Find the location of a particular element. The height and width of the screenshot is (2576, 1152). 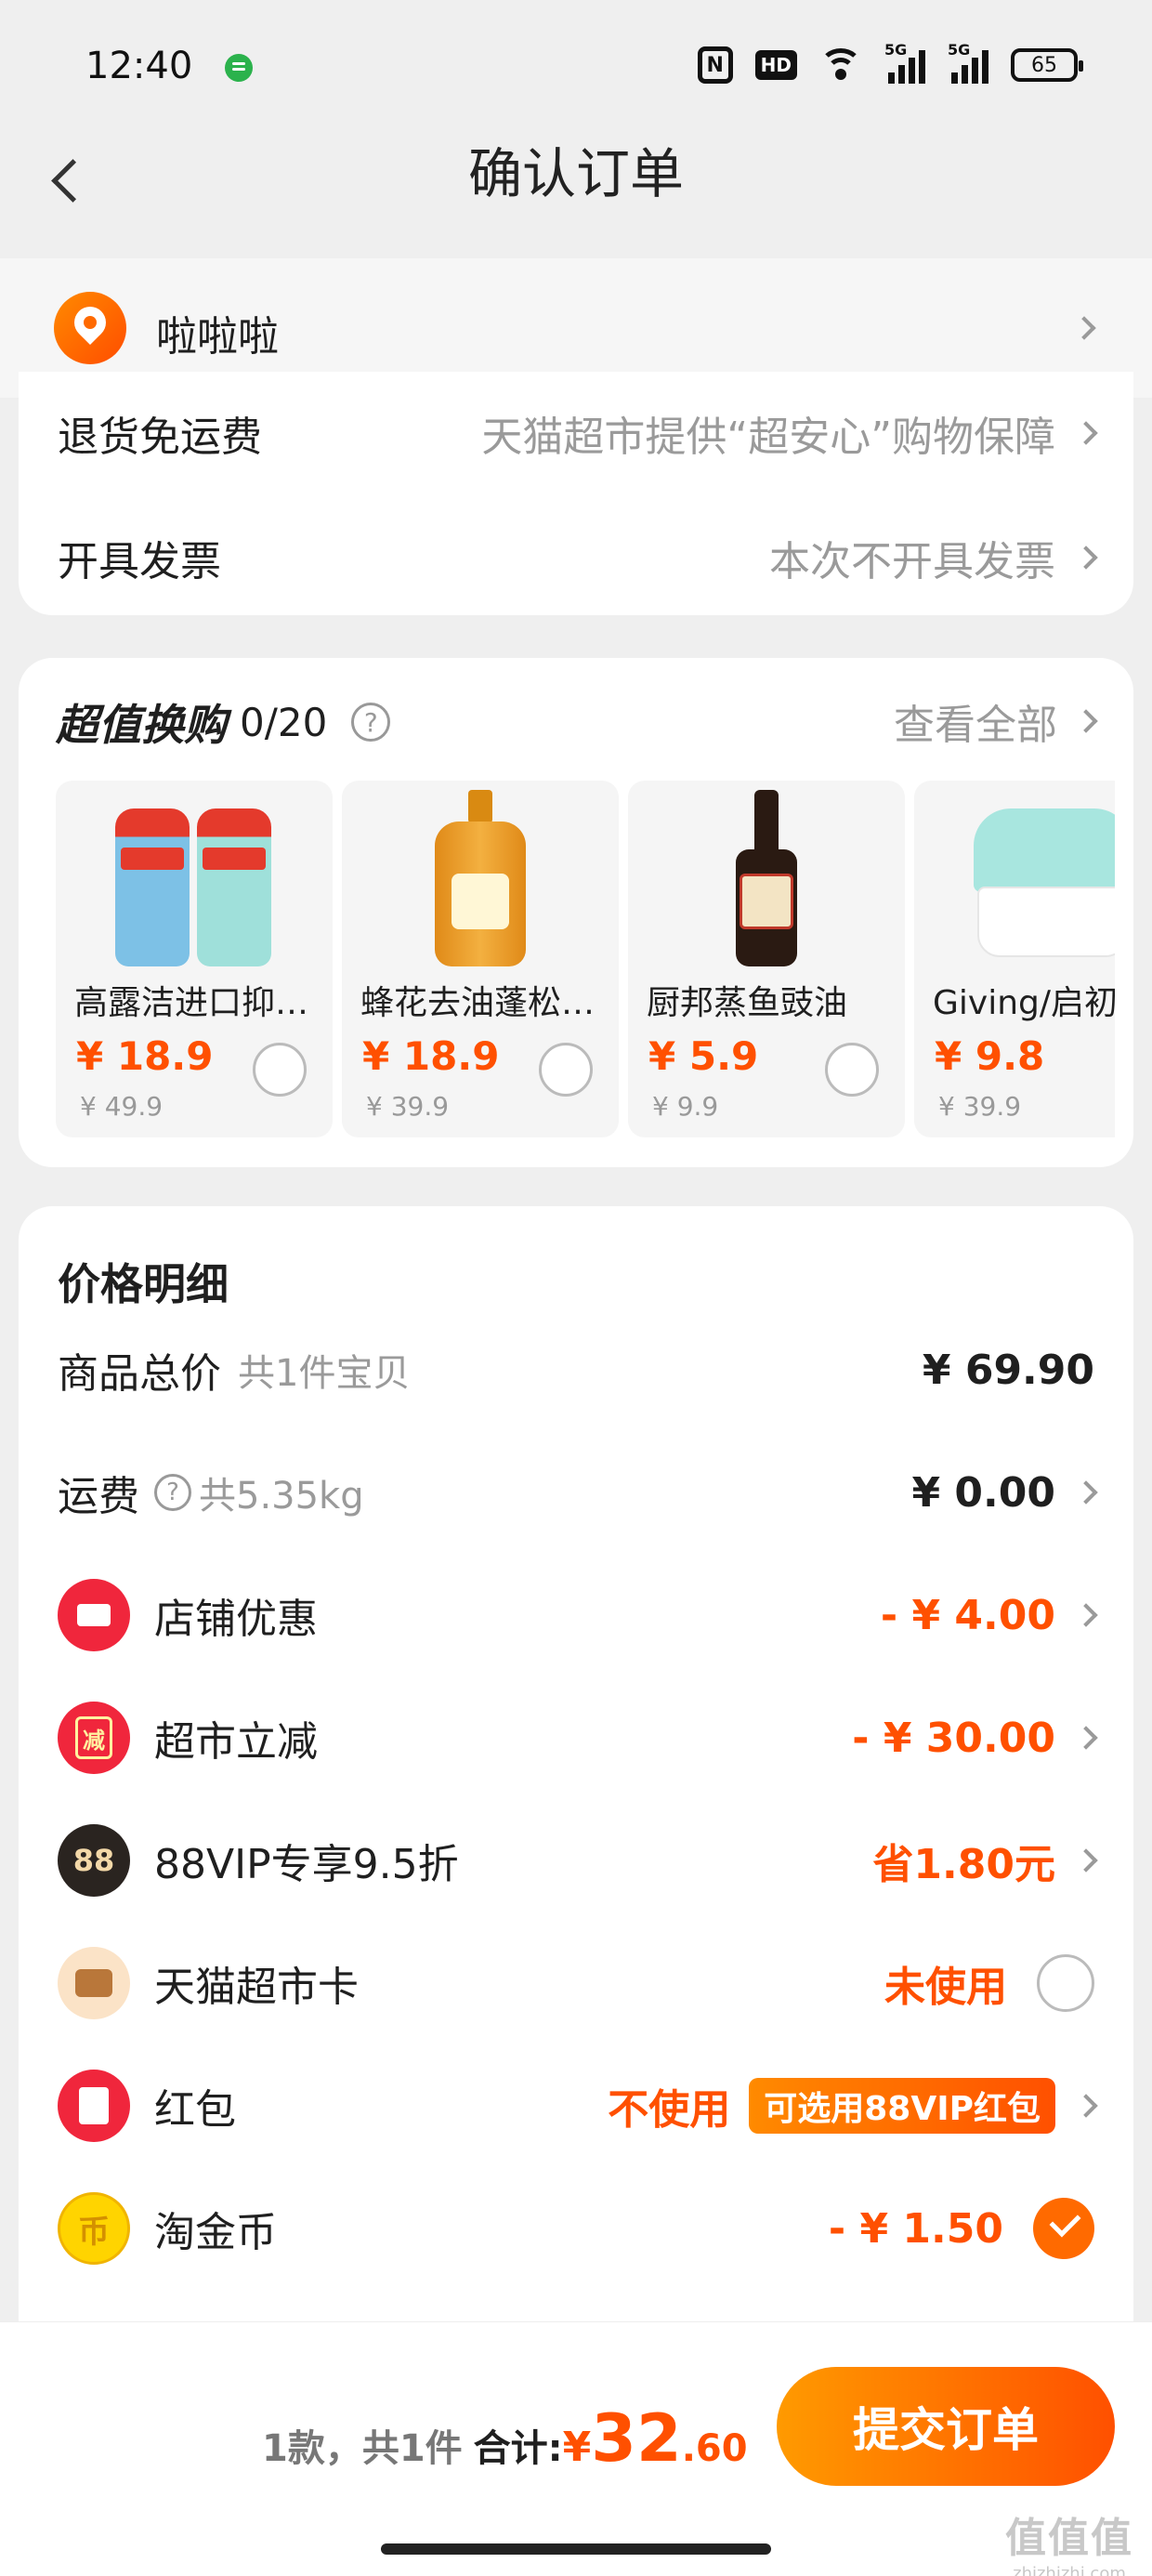

market-cut-amount: - ¥ 30.00 is located at coordinates (953, 1738).